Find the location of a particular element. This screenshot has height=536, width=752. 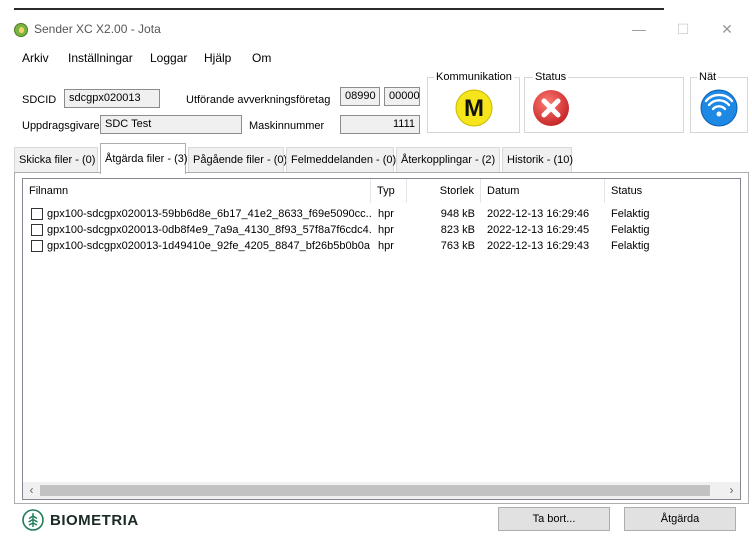

error-icon is located at coordinates (551, 108).